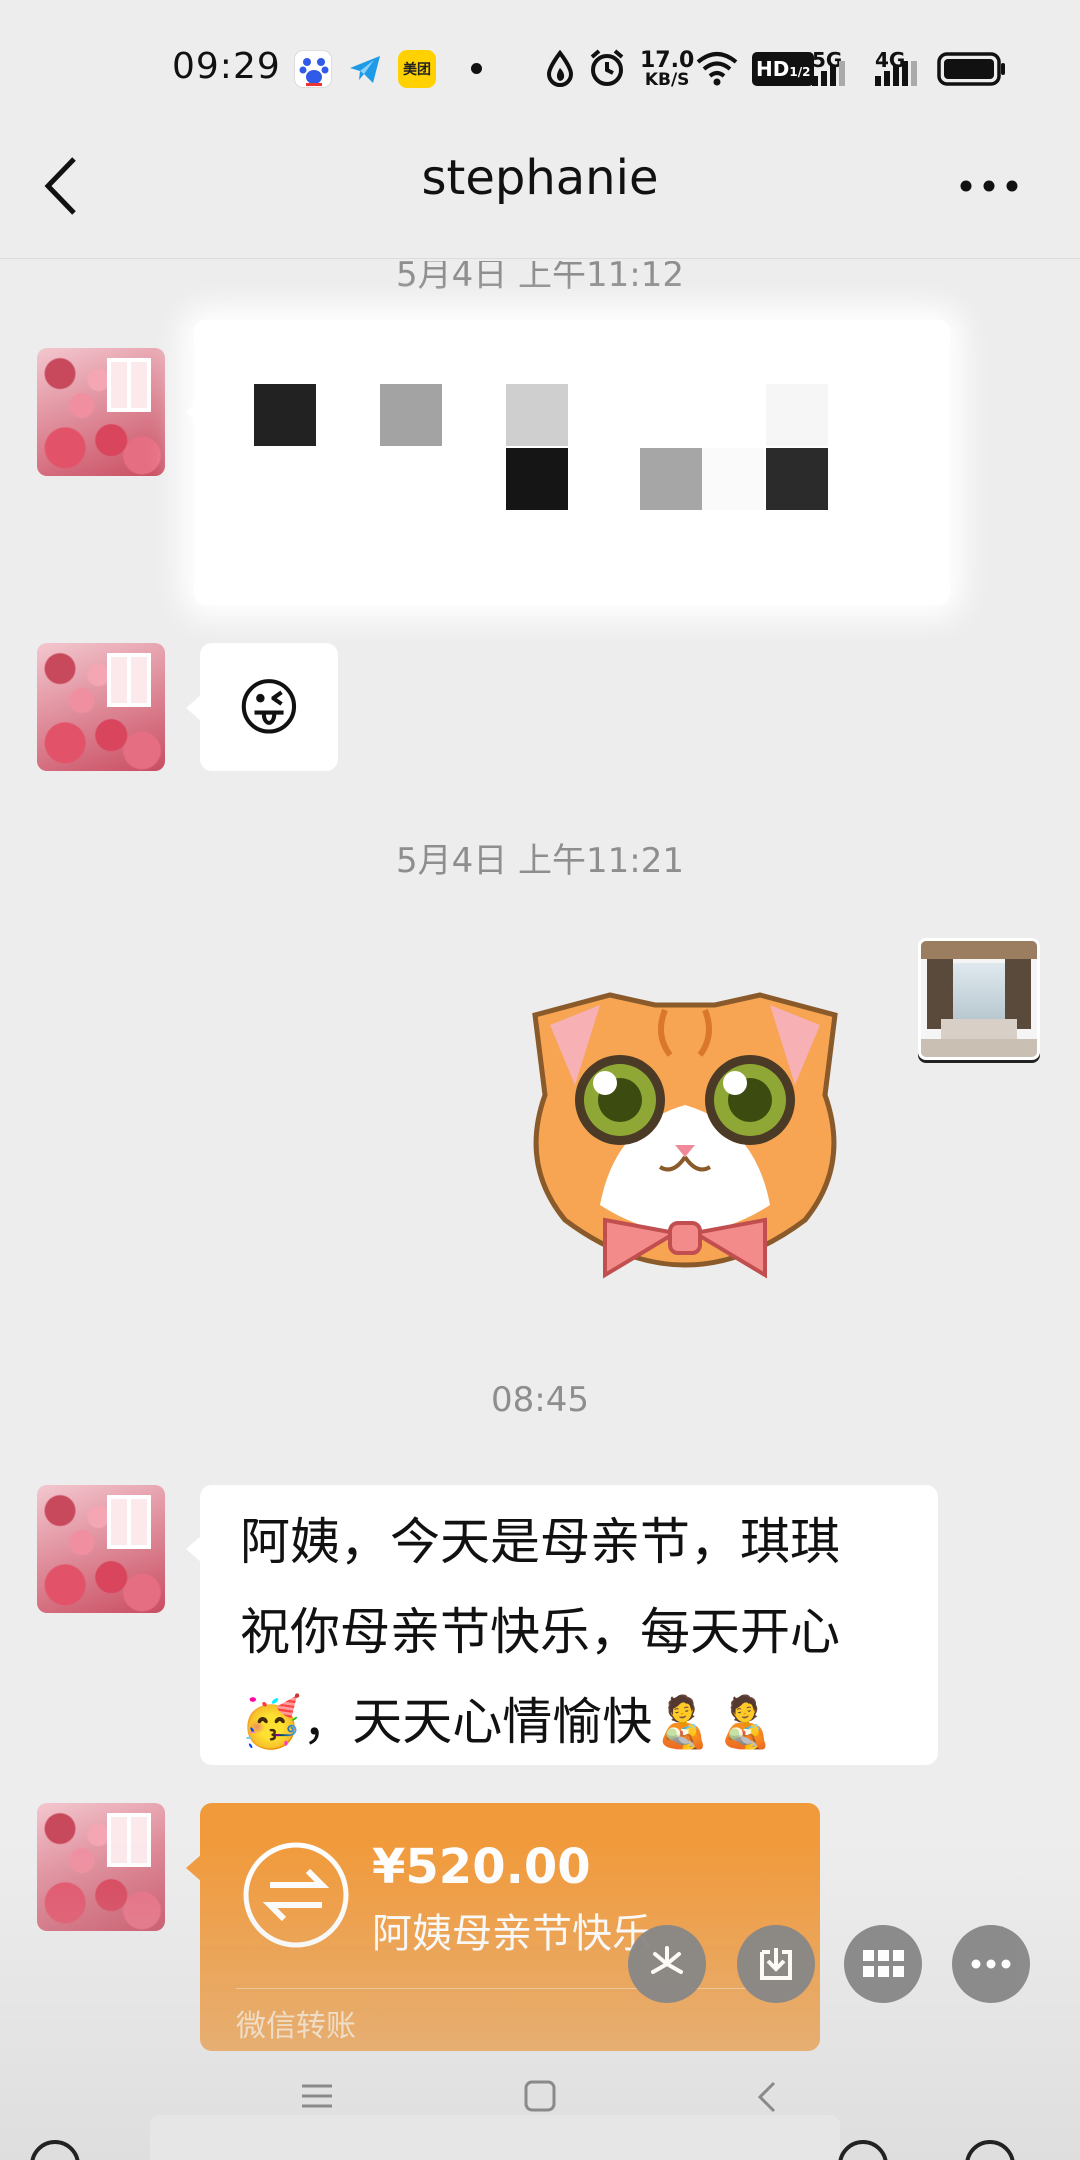 Image resolution: width=1080 pixels, height=2160 pixels. I want to click on cat-sticker, so click(685, 1135).